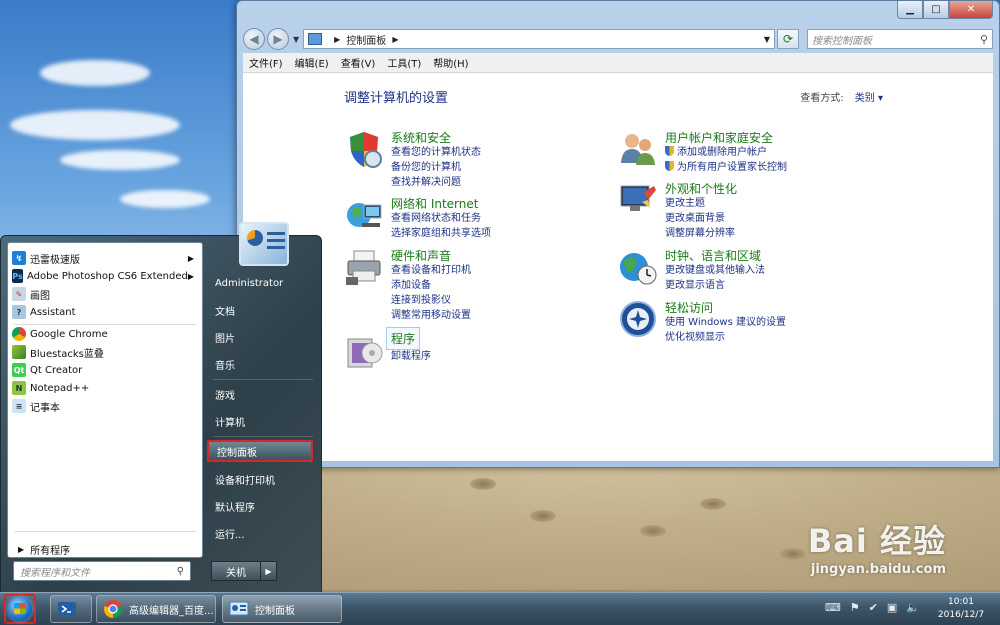 Image resolution: width=1000 pixels, height=625 pixels. I want to click on devices-printers-link: 设备和打印机, so click(263, 479).